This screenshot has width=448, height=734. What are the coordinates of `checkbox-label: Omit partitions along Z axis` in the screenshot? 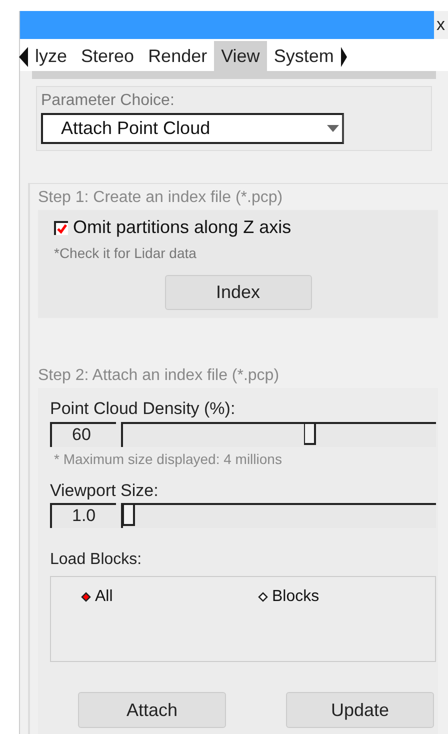 It's located at (182, 227).